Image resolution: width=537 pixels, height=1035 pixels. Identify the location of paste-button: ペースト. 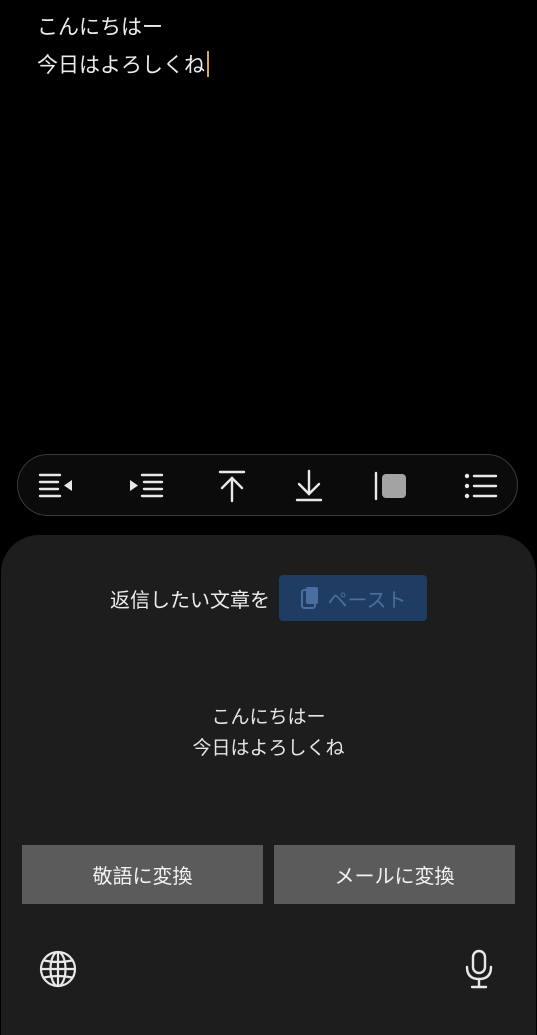
(353, 598).